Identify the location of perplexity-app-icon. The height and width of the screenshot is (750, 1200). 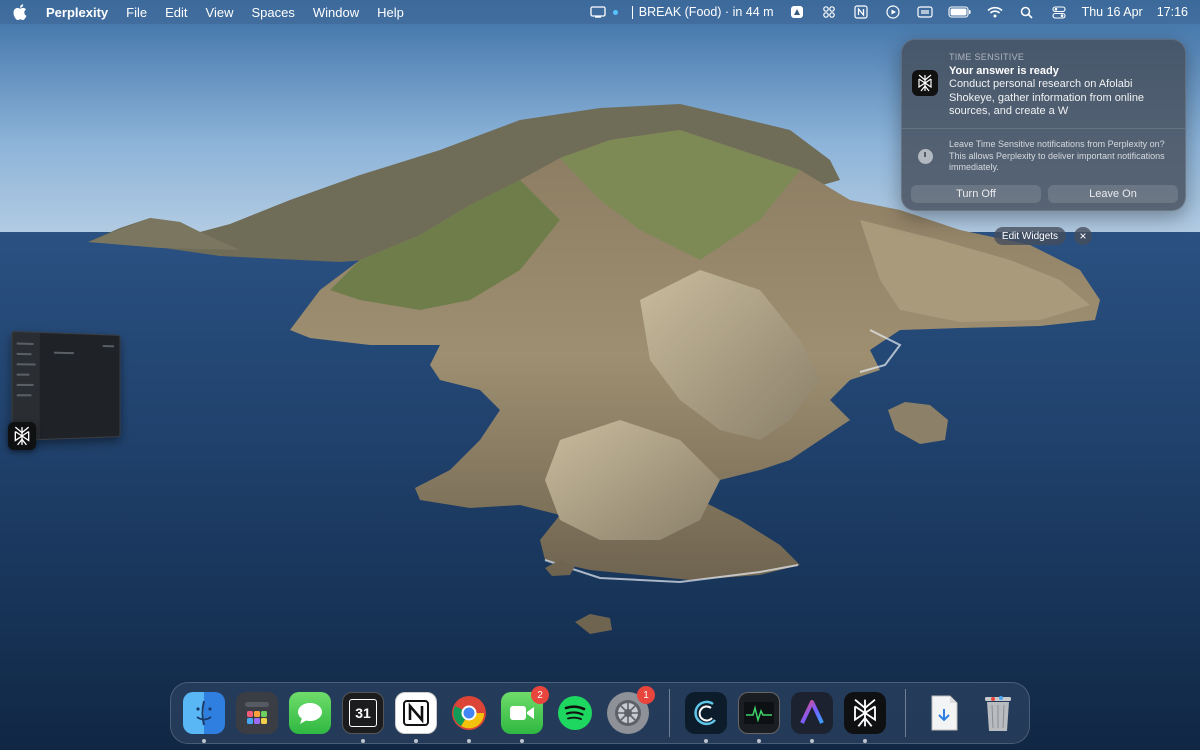
(925, 83).